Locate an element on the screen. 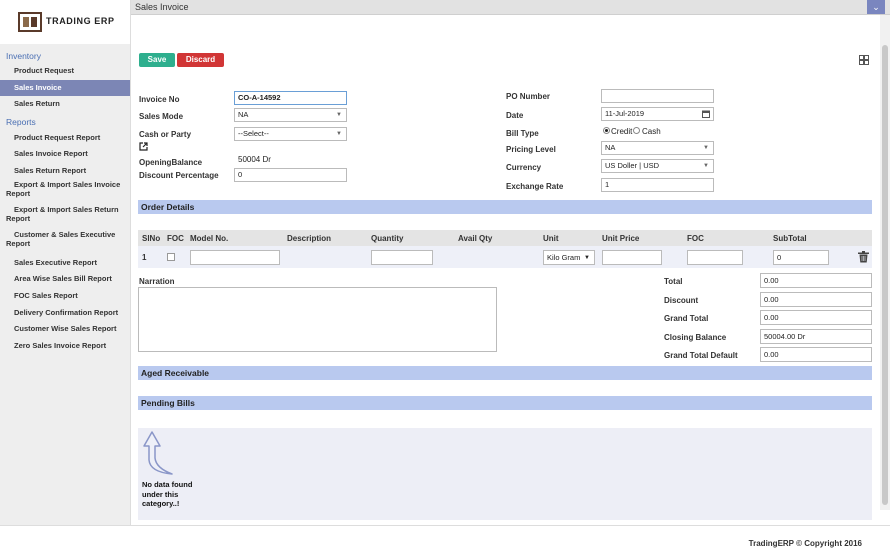 This screenshot has height=556, width=890. col-description: Description is located at coordinates (309, 238).